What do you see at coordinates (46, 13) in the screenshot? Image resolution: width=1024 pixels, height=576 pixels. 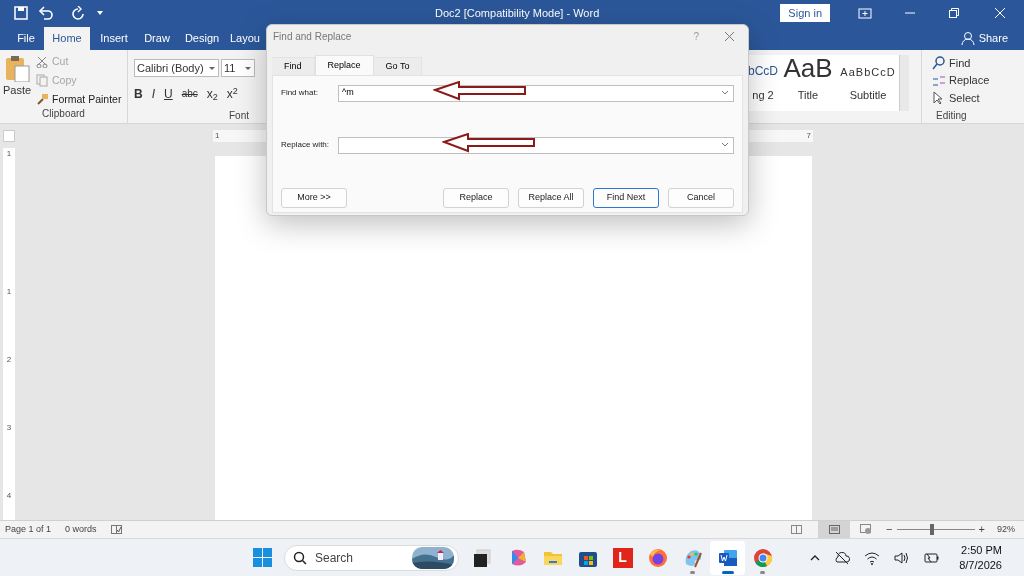 I see `undo-icon` at bounding box center [46, 13].